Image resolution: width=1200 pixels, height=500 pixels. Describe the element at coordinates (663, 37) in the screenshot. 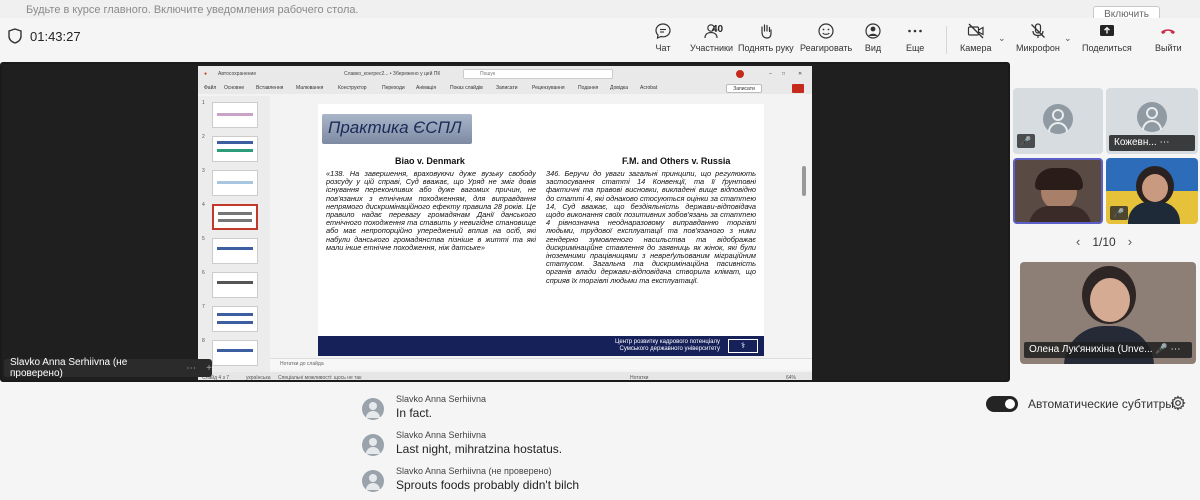

I see `chat-button: Чат` at that location.